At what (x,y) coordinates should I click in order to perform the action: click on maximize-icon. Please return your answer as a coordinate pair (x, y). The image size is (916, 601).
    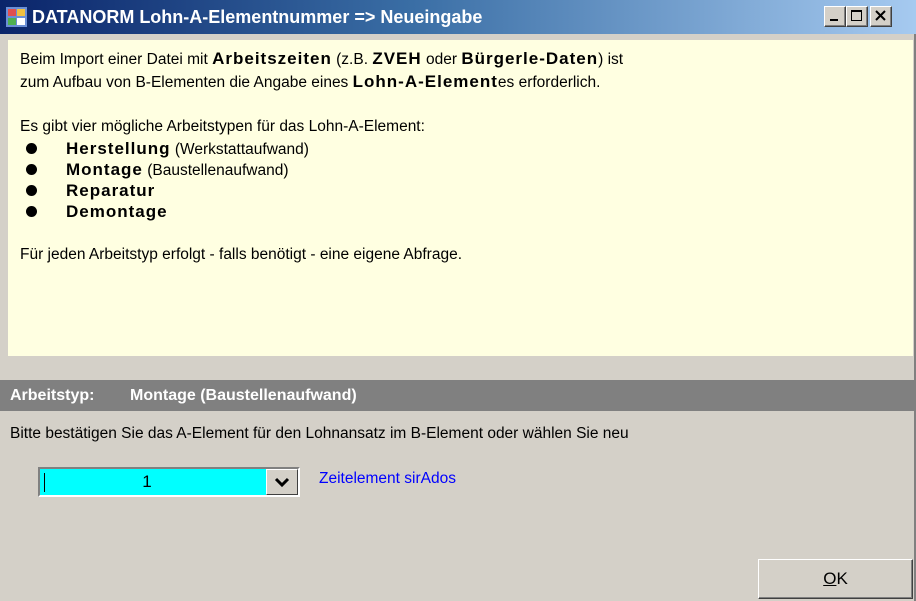
    Looking at the image, I should click on (856, 15).